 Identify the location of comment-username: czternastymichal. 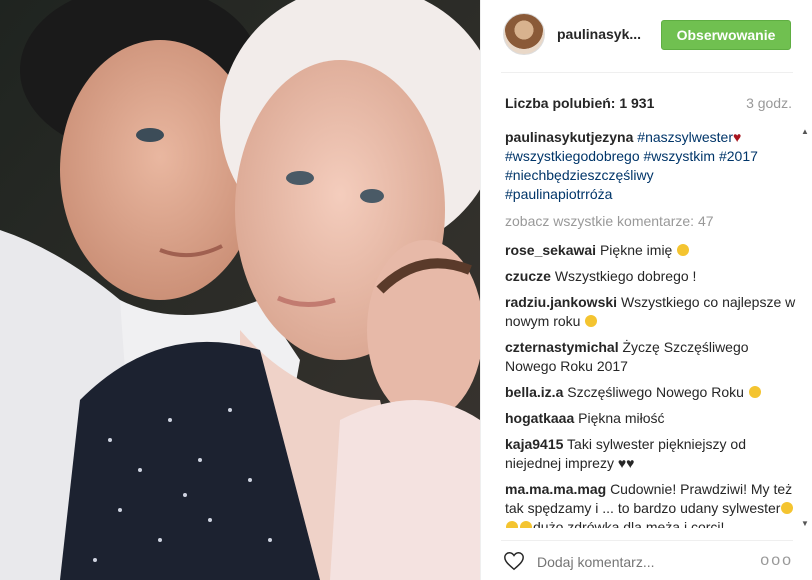
(562, 347).